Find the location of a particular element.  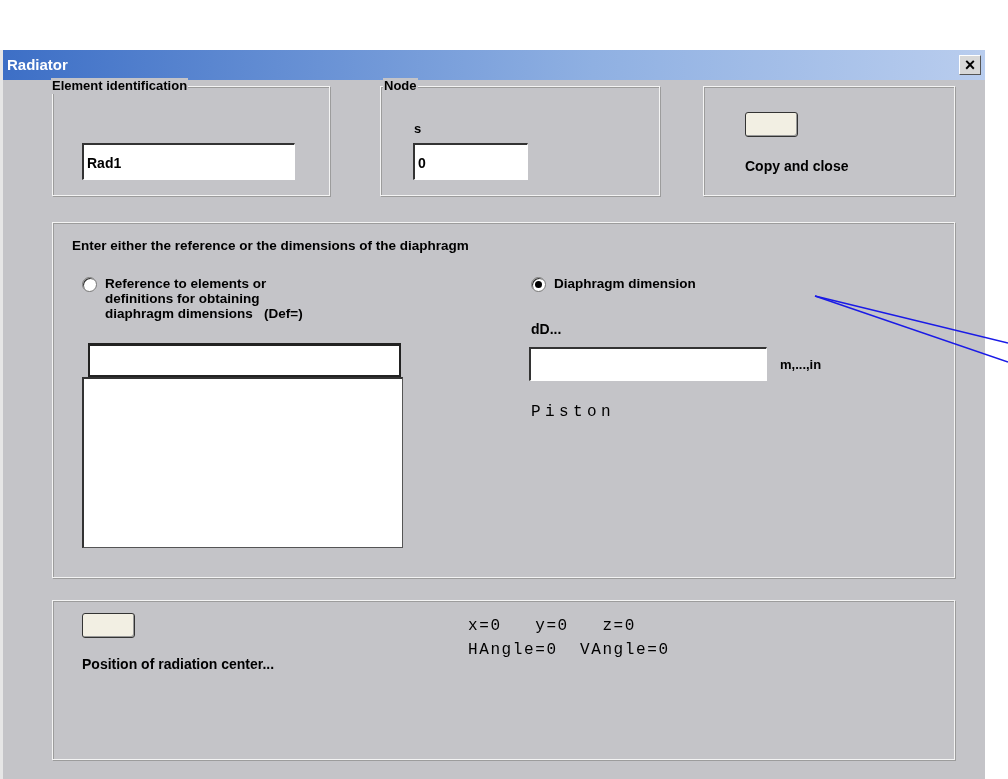

shape-text: Piston is located at coordinates (573, 412).